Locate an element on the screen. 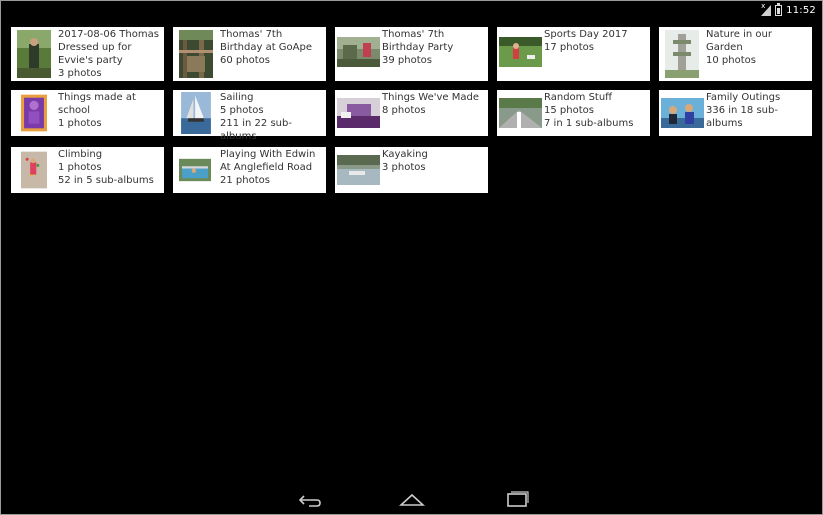 The width and height of the screenshot is (823, 515). album-title: Random Stuff is located at coordinates (578, 97).